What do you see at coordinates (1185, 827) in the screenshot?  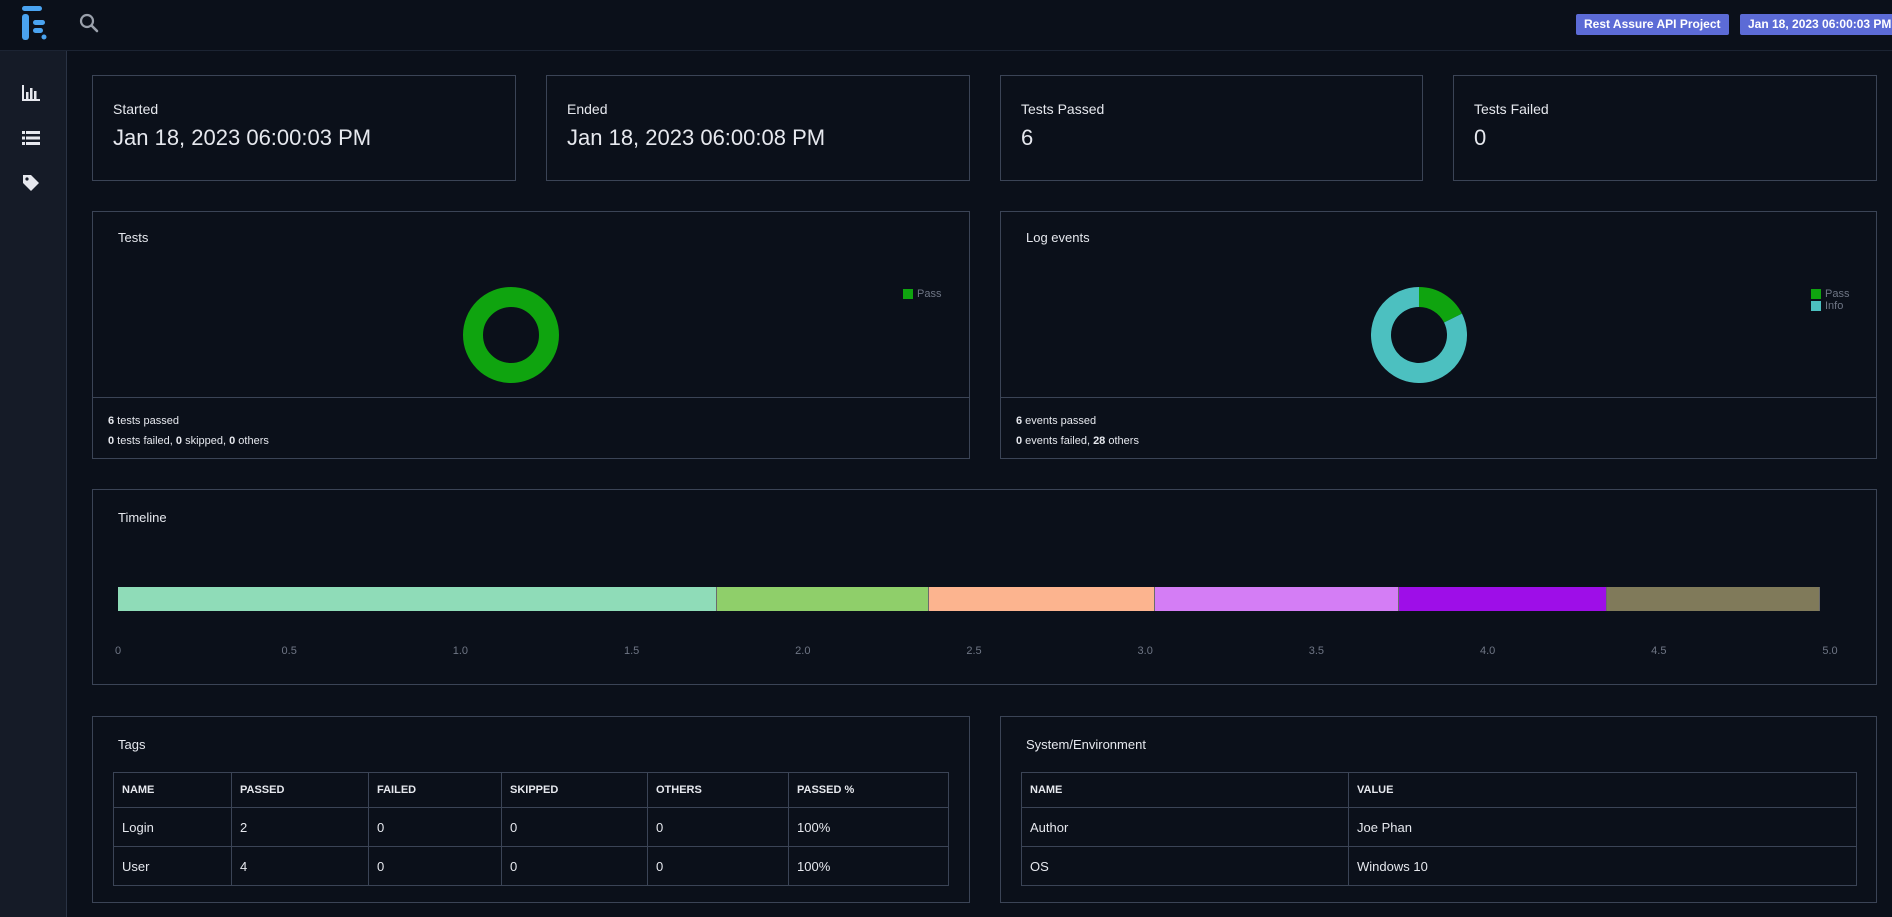 I see `env-name: Author` at bounding box center [1185, 827].